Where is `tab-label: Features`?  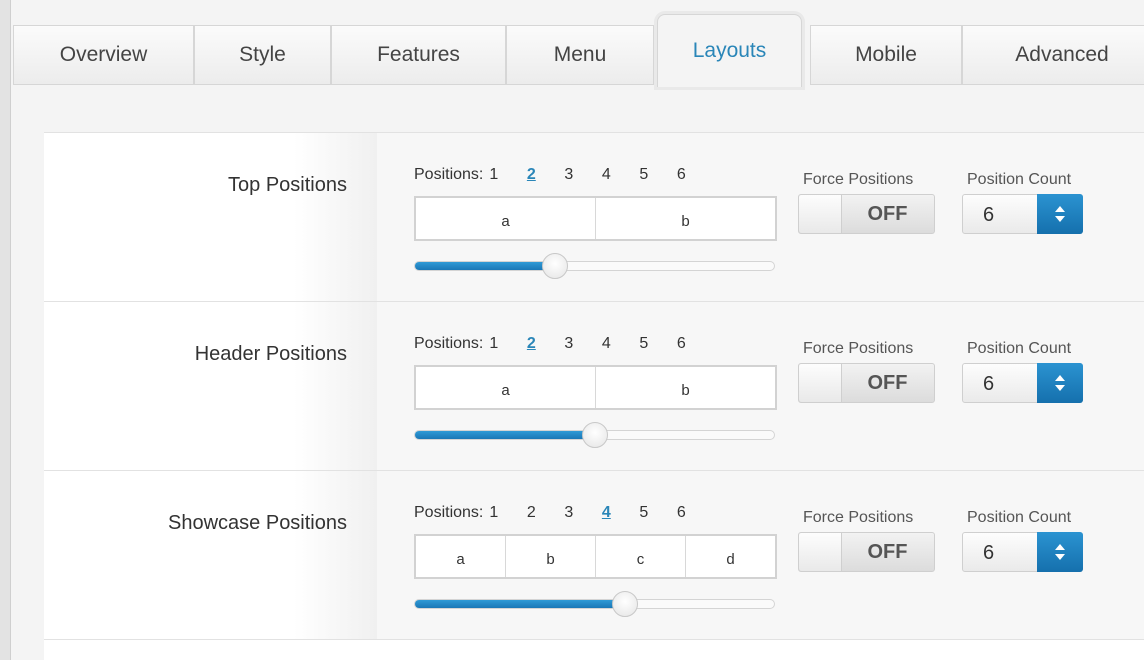
tab-label: Features is located at coordinates (418, 54).